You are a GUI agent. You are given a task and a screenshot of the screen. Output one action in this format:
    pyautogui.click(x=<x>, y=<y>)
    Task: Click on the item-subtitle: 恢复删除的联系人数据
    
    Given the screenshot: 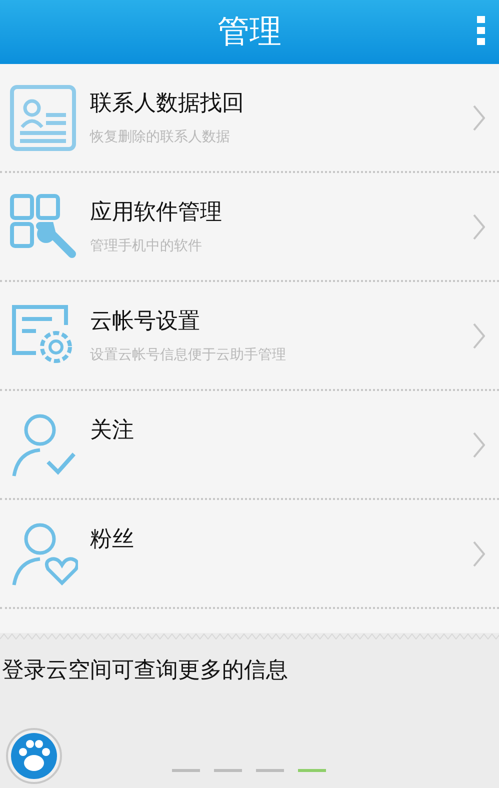 What is the action you would take?
    pyautogui.click(x=160, y=137)
    